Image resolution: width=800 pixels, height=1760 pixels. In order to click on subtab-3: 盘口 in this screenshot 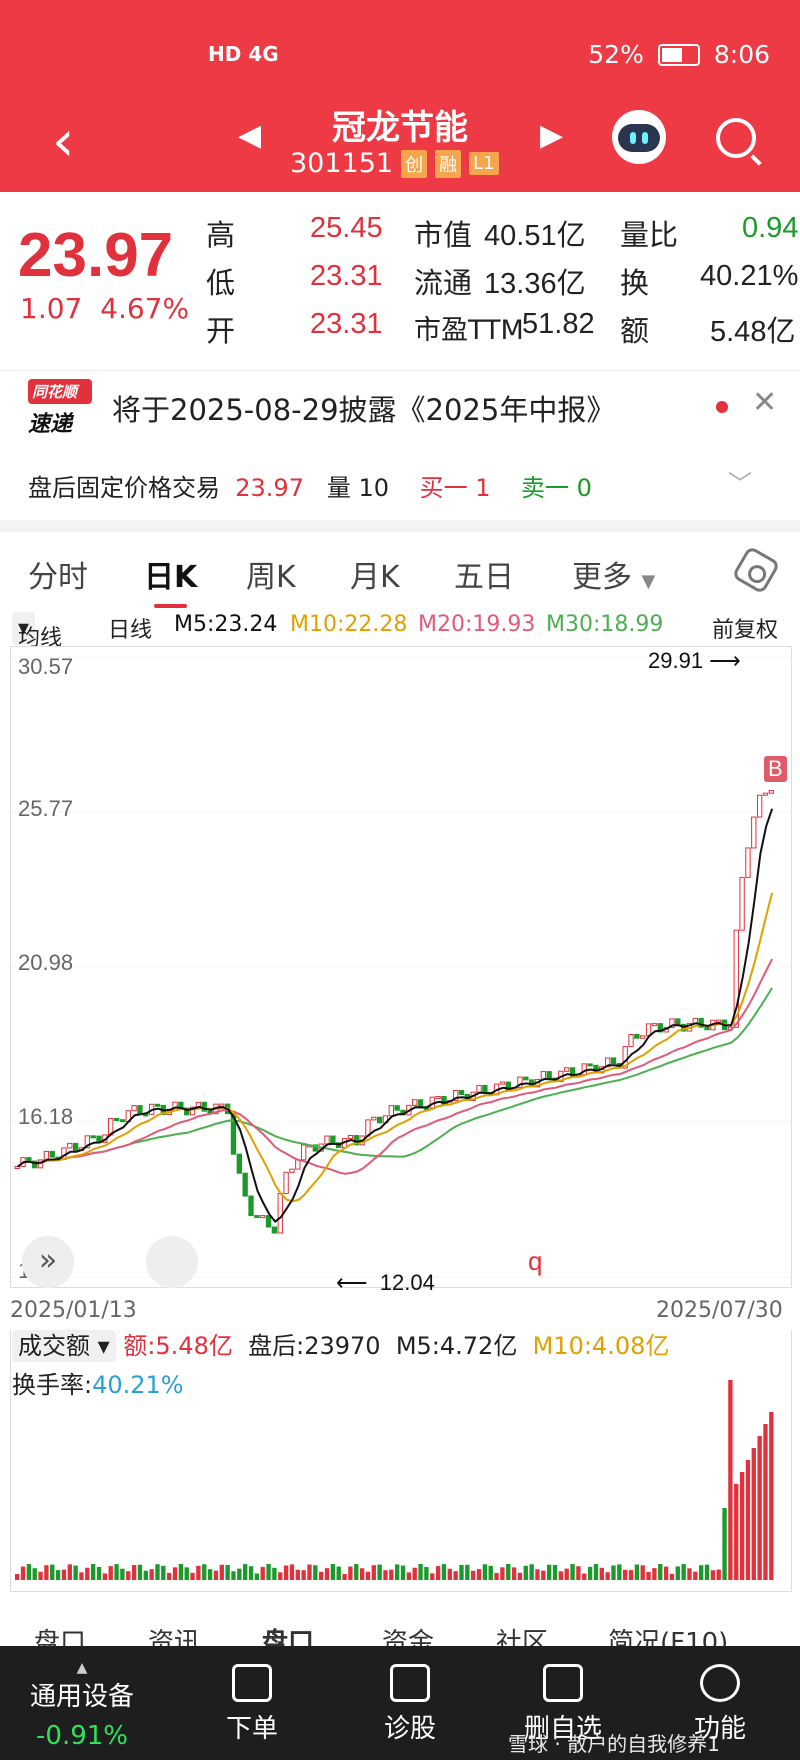, I will do `click(288, 1635)`.